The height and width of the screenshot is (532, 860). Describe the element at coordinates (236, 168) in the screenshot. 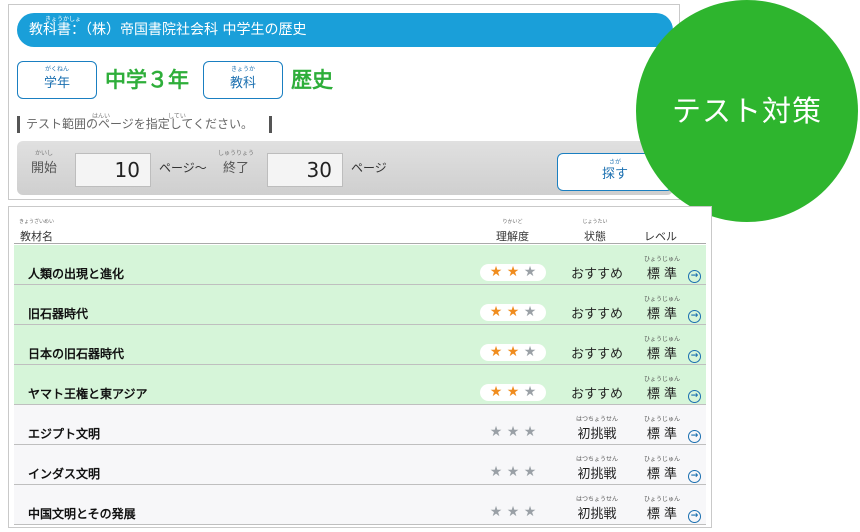

I see `end-label: 終了` at that location.